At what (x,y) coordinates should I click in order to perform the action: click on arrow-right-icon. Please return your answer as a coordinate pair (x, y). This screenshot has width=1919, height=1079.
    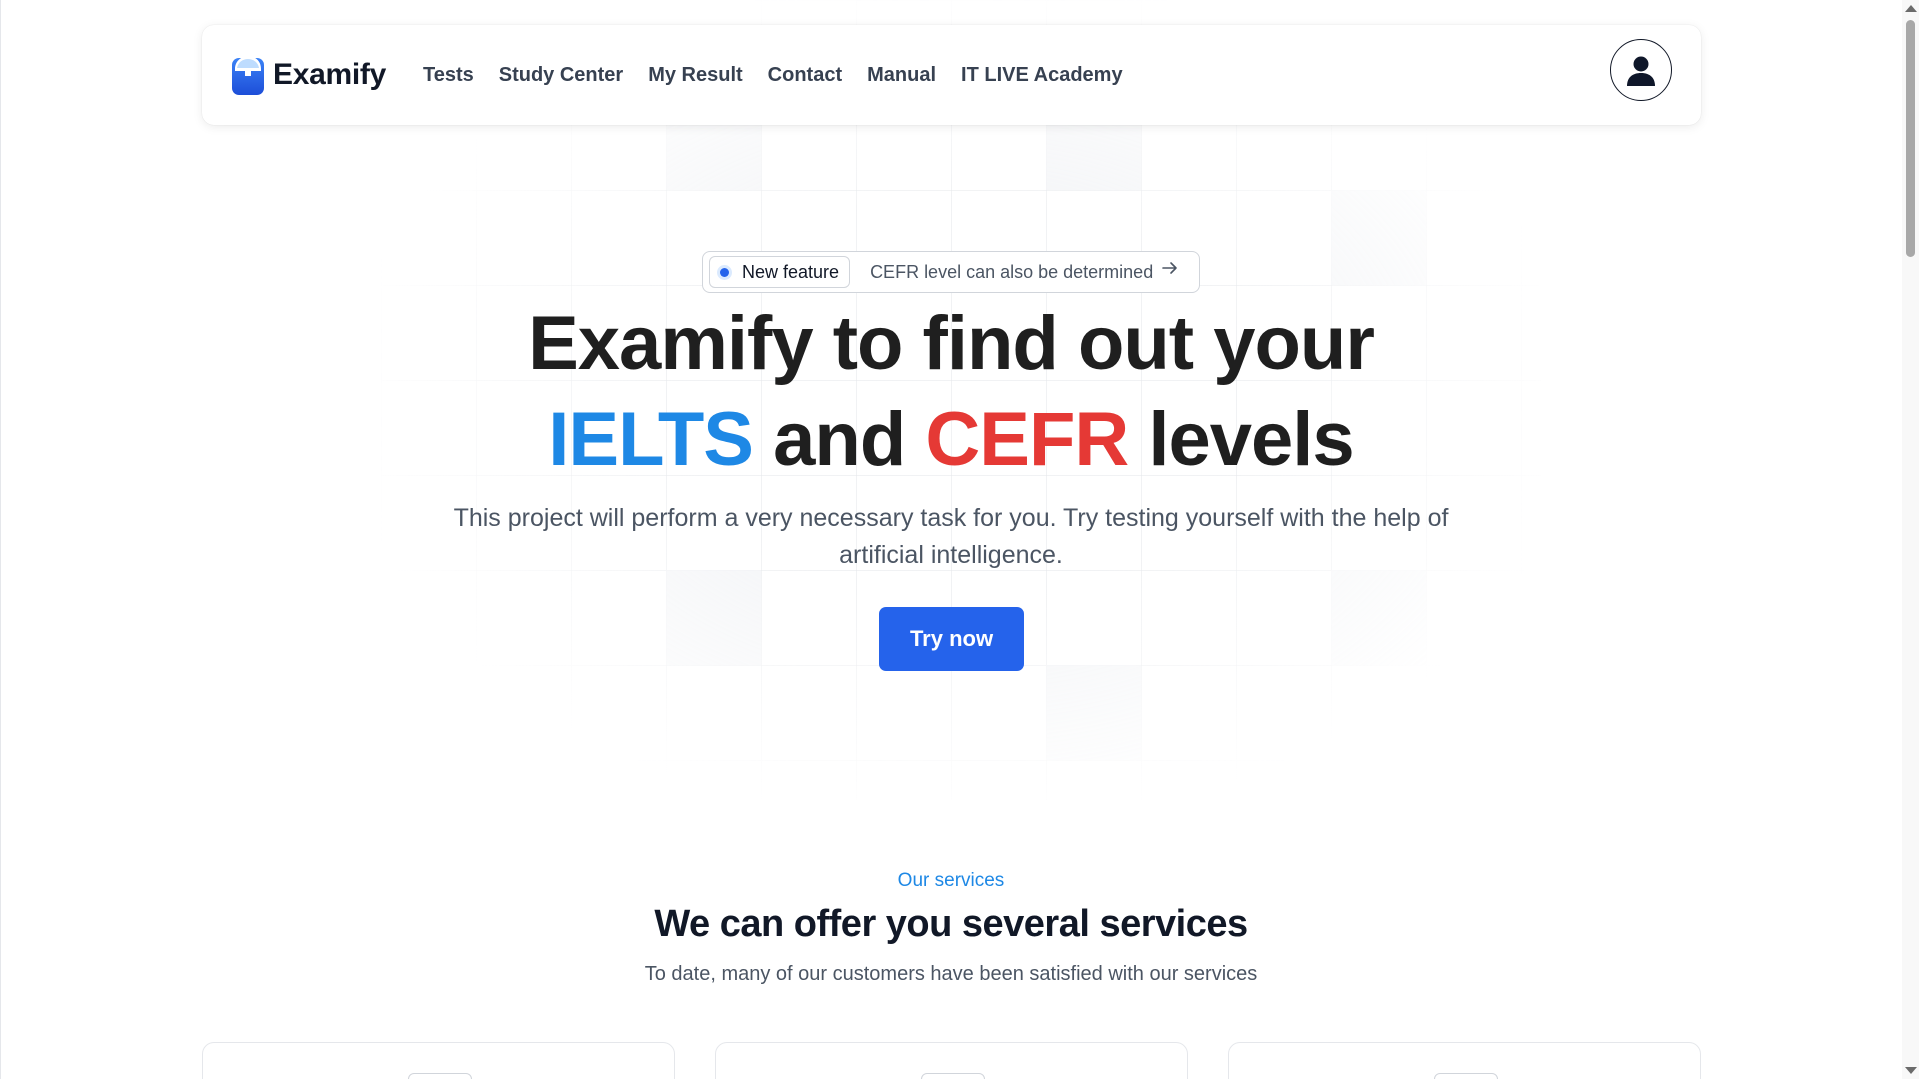
    Looking at the image, I should click on (1170, 270).